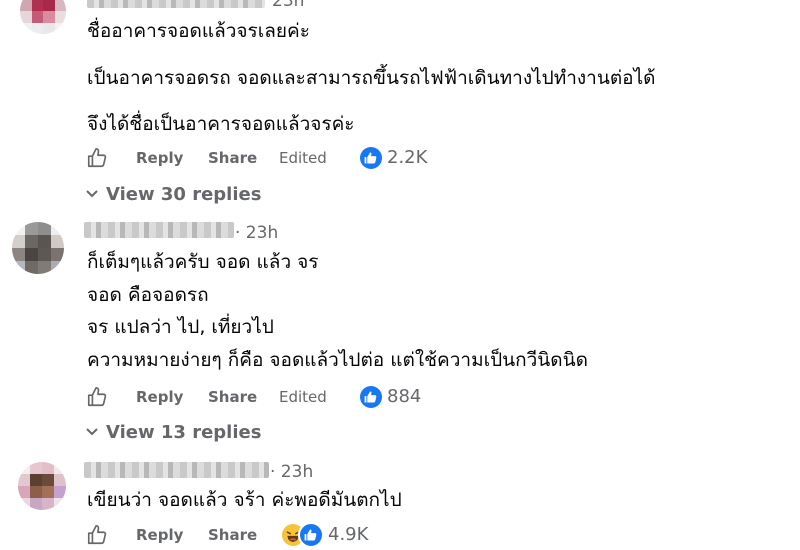  I want to click on comment-text-line: เขียนว่า จอดแล้ว จร้า ค่ะพอดีมันตกไป, so click(244, 500).